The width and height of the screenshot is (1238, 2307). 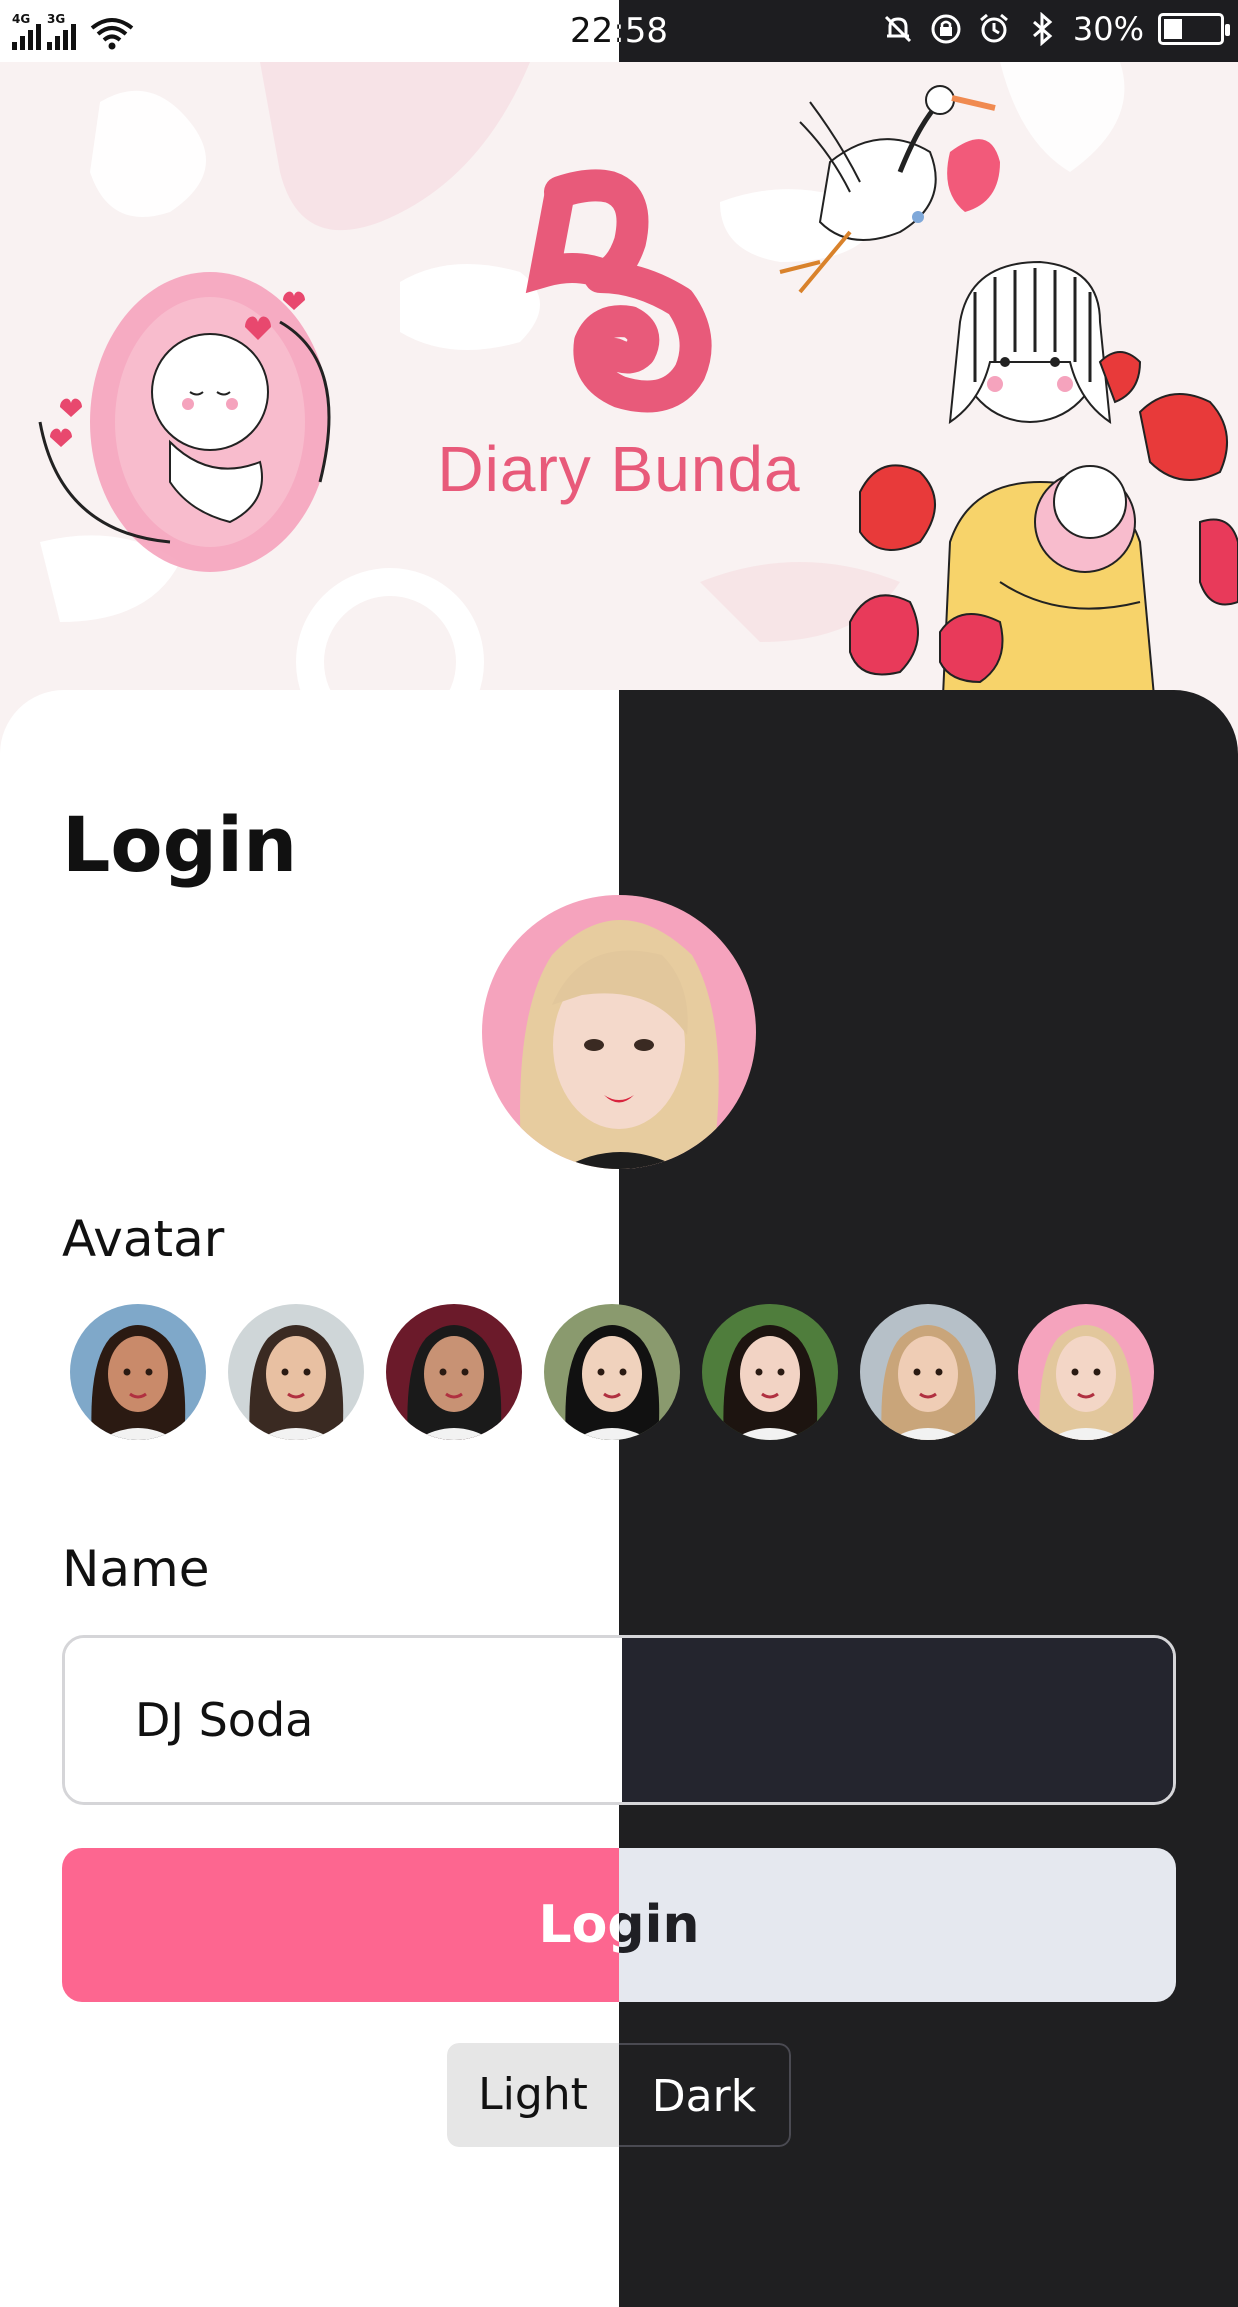 What do you see at coordinates (578, 1925) in the screenshot?
I see `login-button-label: Login` at bounding box center [578, 1925].